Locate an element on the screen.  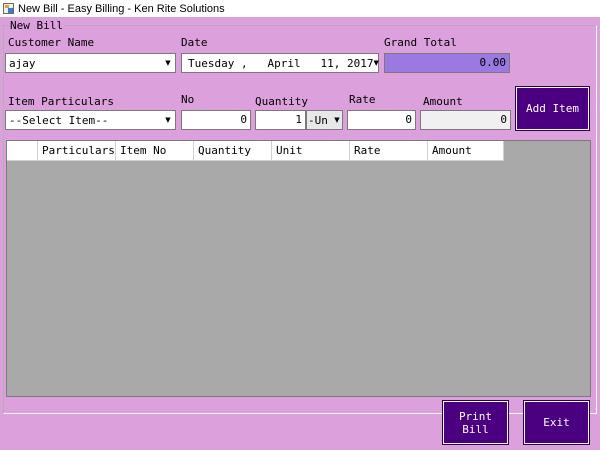
item-no-label: No is located at coordinates (188, 99).